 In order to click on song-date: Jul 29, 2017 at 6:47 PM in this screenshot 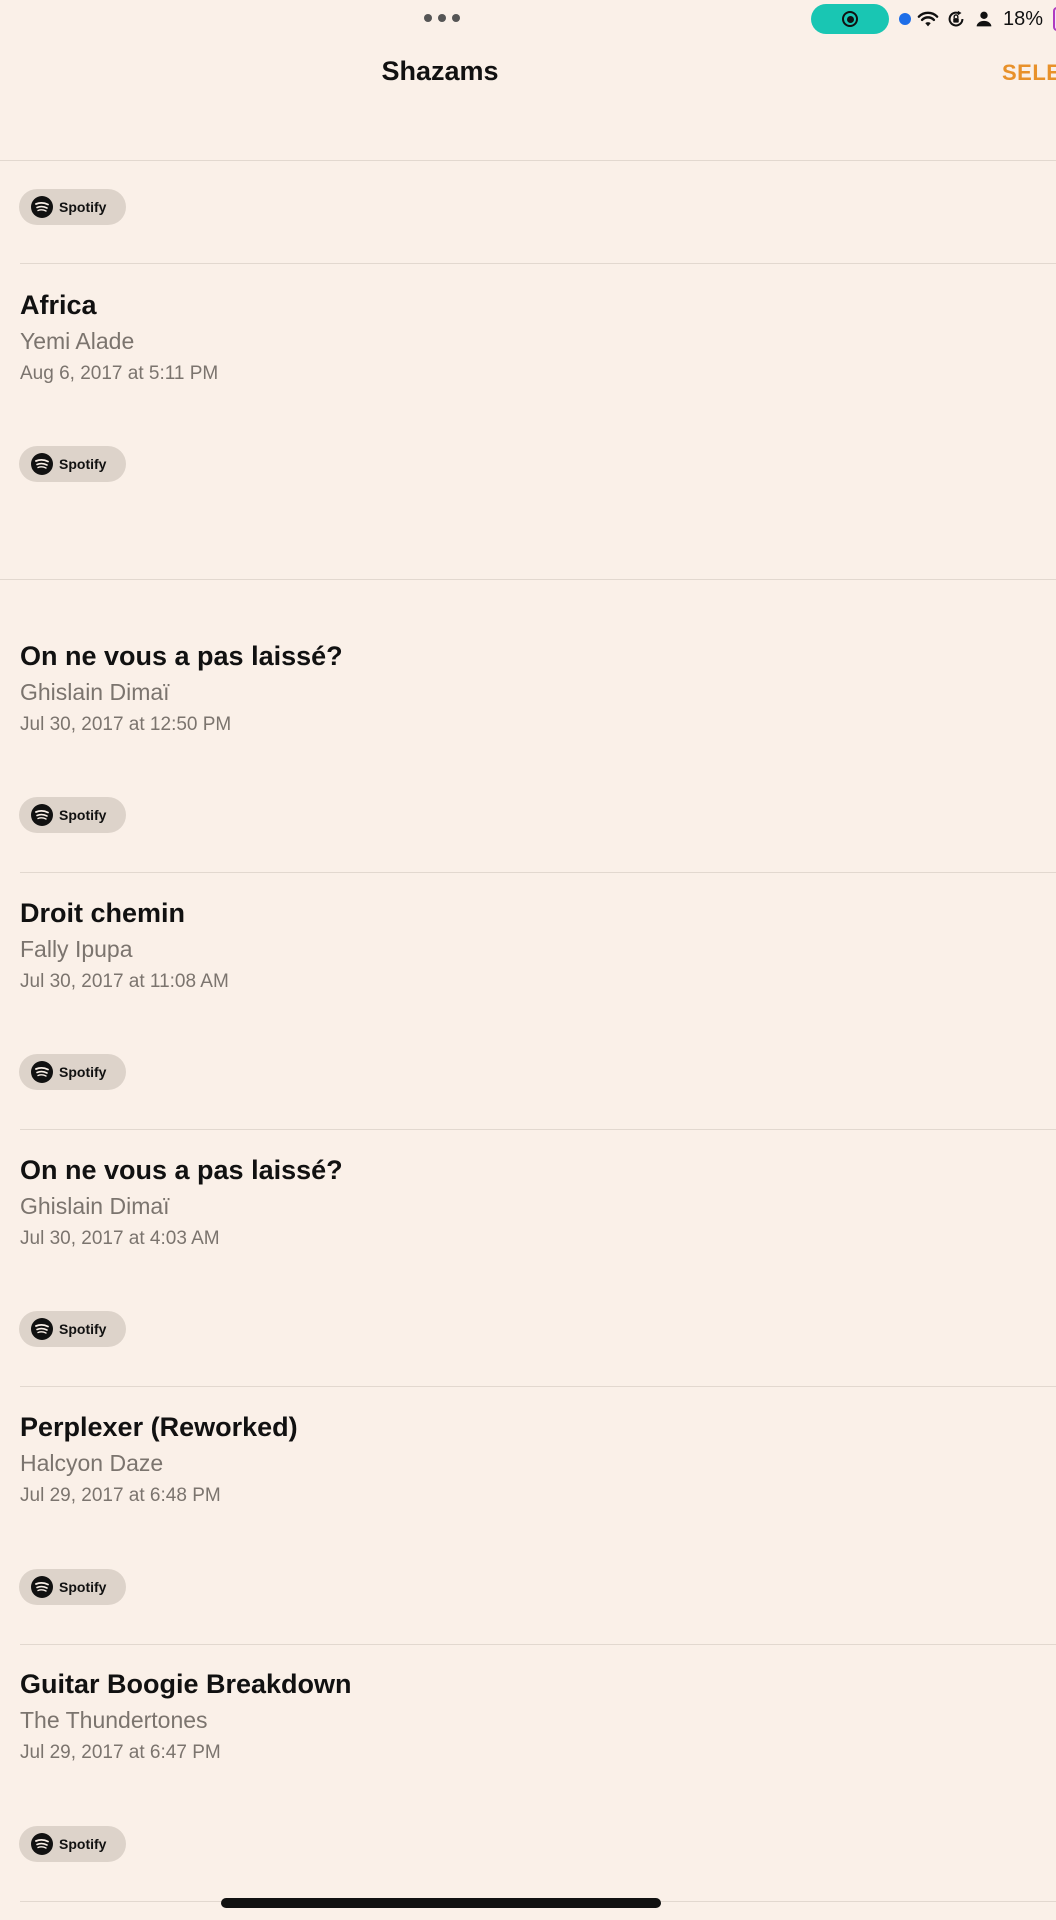, I will do `click(120, 1752)`.